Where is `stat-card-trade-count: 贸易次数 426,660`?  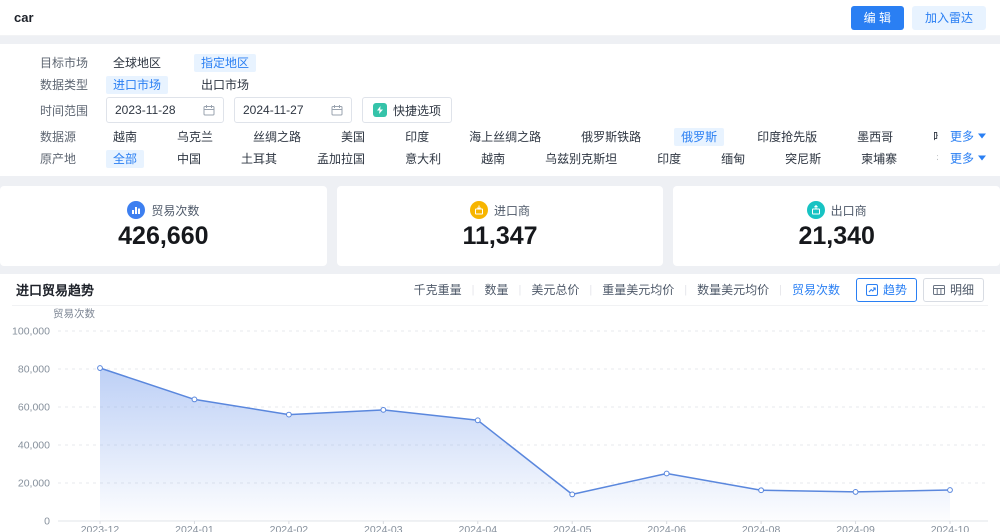 stat-card-trade-count: 贸易次数 426,660 is located at coordinates (163, 226).